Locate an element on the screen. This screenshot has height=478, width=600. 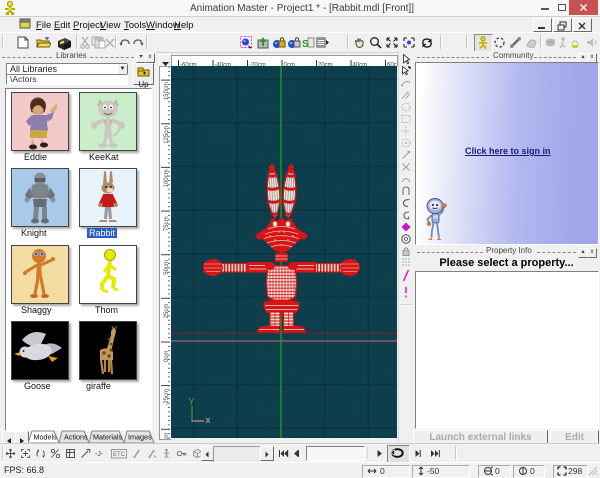
svg-text: Actions is located at coordinates (76, 437).